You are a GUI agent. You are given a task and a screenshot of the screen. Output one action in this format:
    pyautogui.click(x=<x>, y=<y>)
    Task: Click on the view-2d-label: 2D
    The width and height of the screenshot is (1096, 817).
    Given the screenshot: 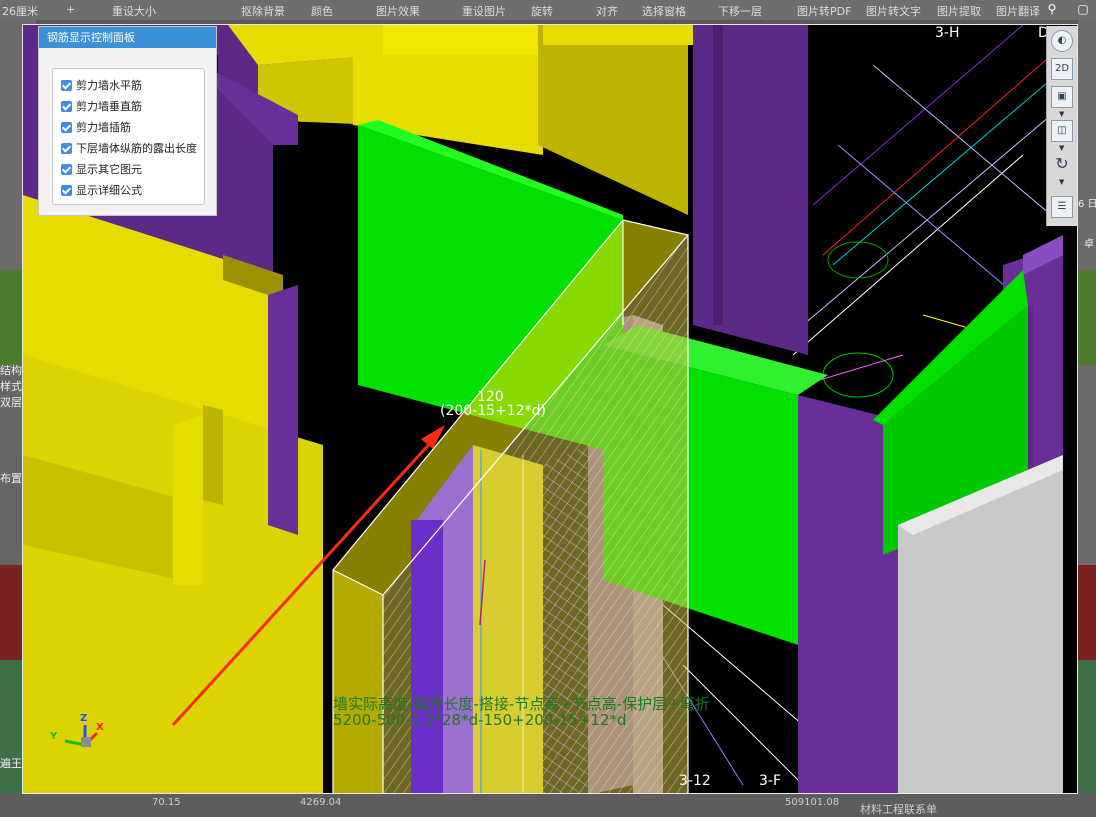 What is the action you would take?
    pyautogui.click(x=1062, y=68)
    